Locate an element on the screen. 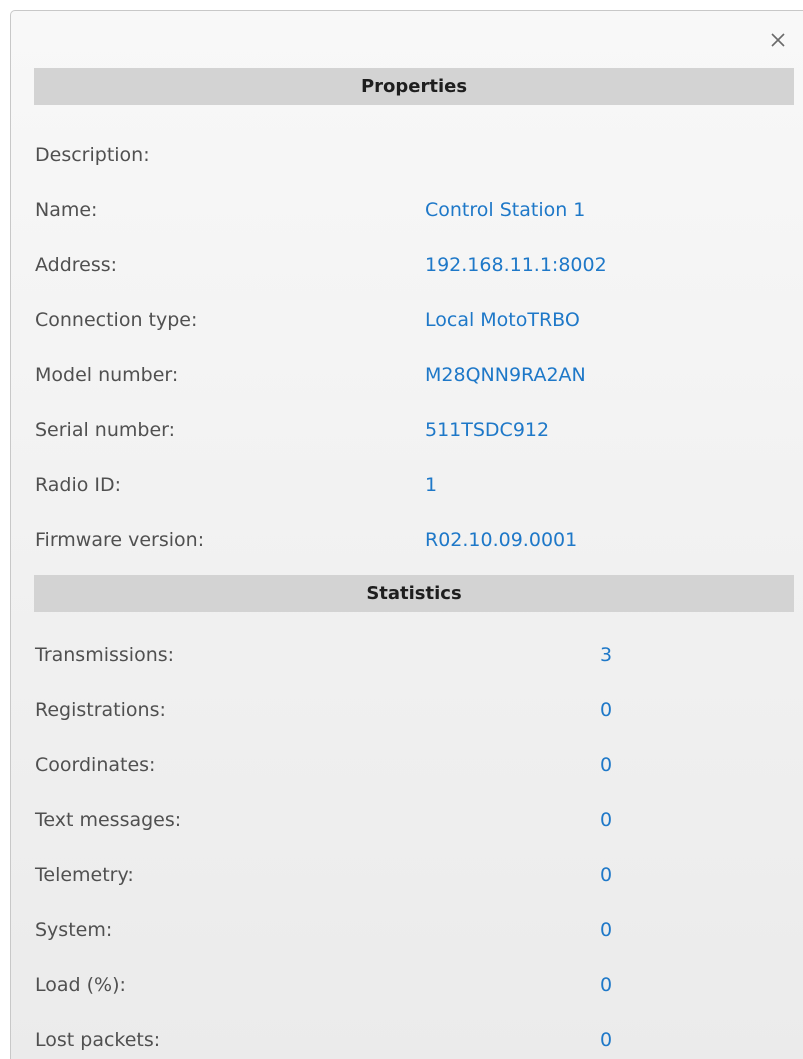 The width and height of the screenshot is (803, 1059). address-value: 192.168.11.1:8002 is located at coordinates (516, 265).